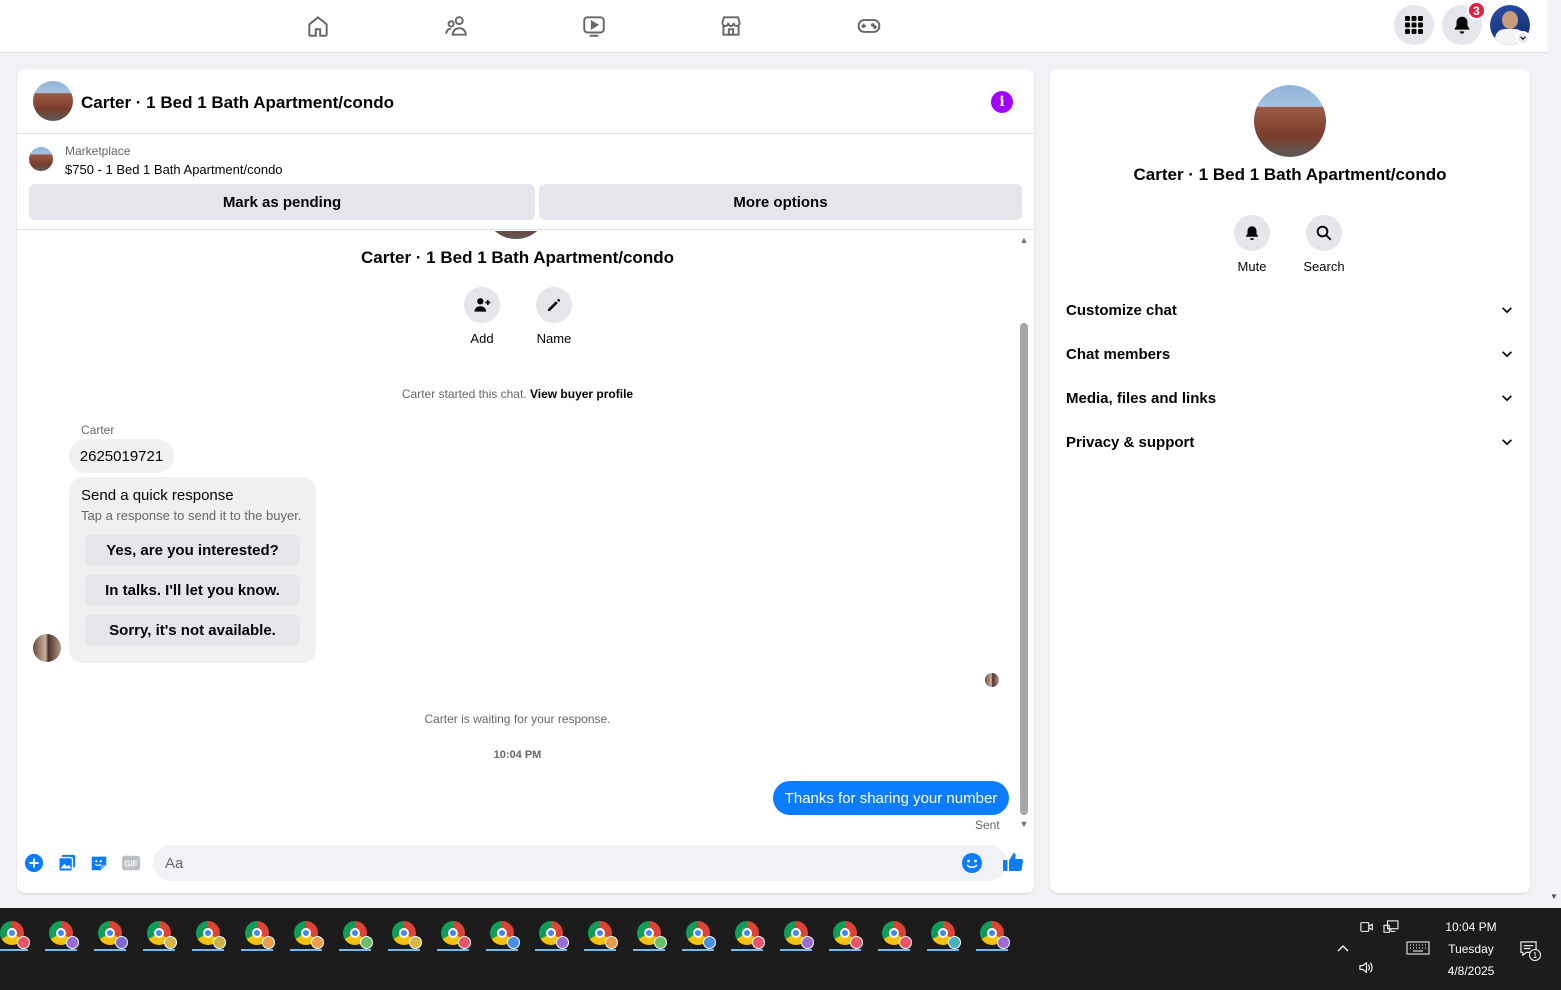 This screenshot has width=1561, height=990. What do you see at coordinates (1471, 949) in the screenshot?
I see `clock-day: Tuesday` at bounding box center [1471, 949].